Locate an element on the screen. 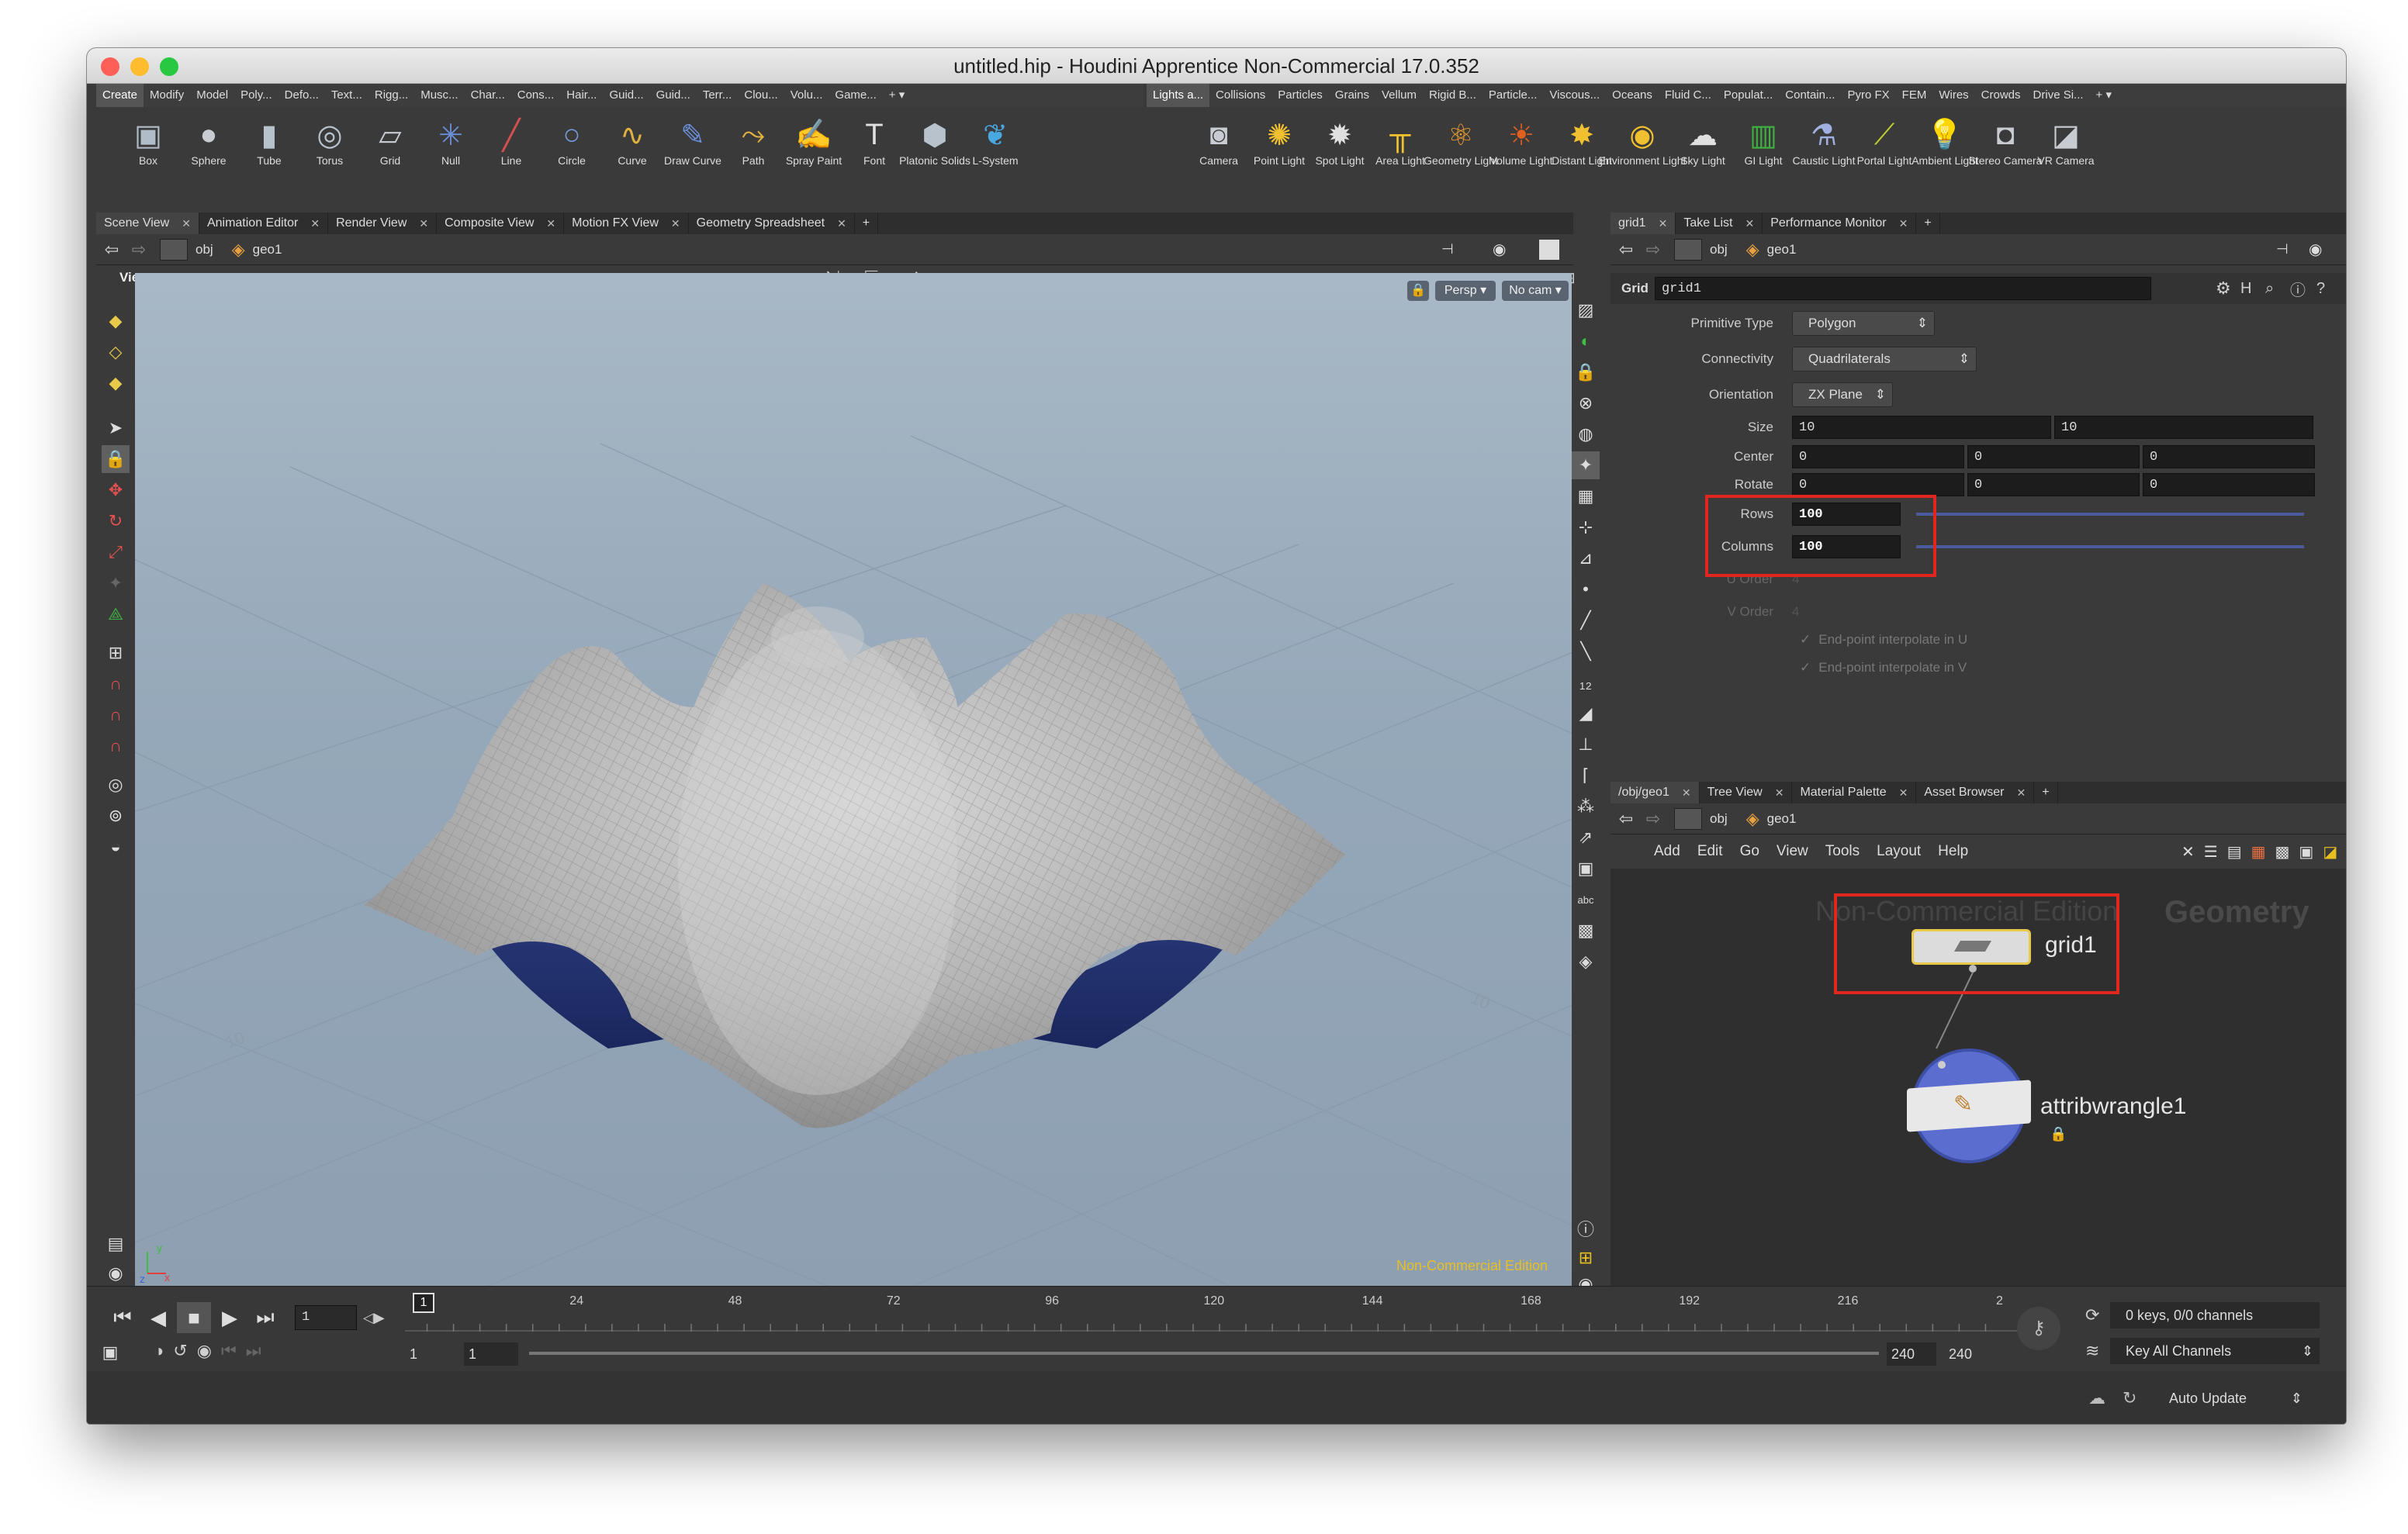  param-link-icon: ◉ is located at coordinates (2315, 249).